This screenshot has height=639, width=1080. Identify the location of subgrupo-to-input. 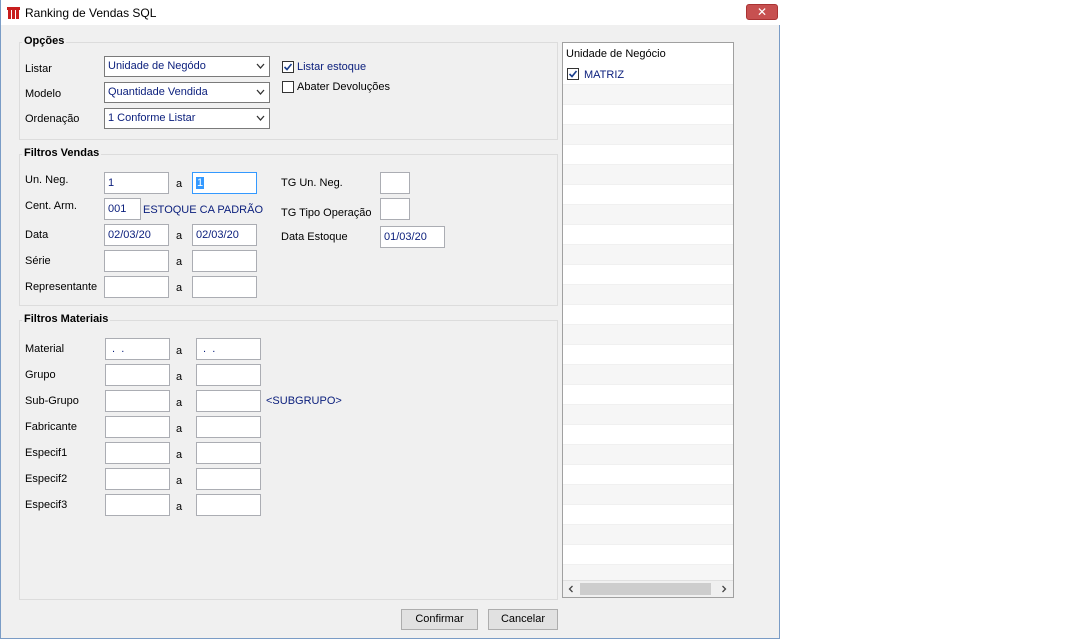
(228, 401).